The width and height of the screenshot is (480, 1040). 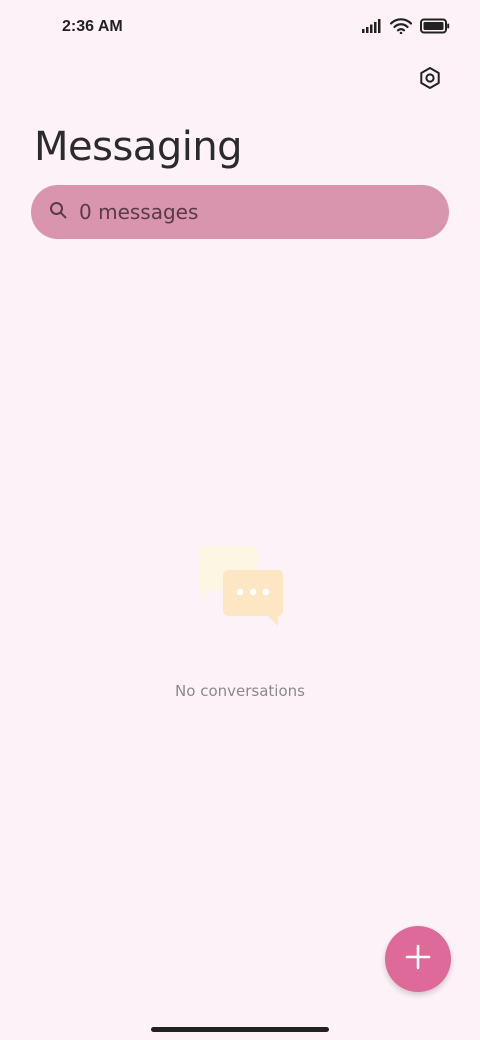 What do you see at coordinates (58, 212) in the screenshot?
I see `search-icon` at bounding box center [58, 212].